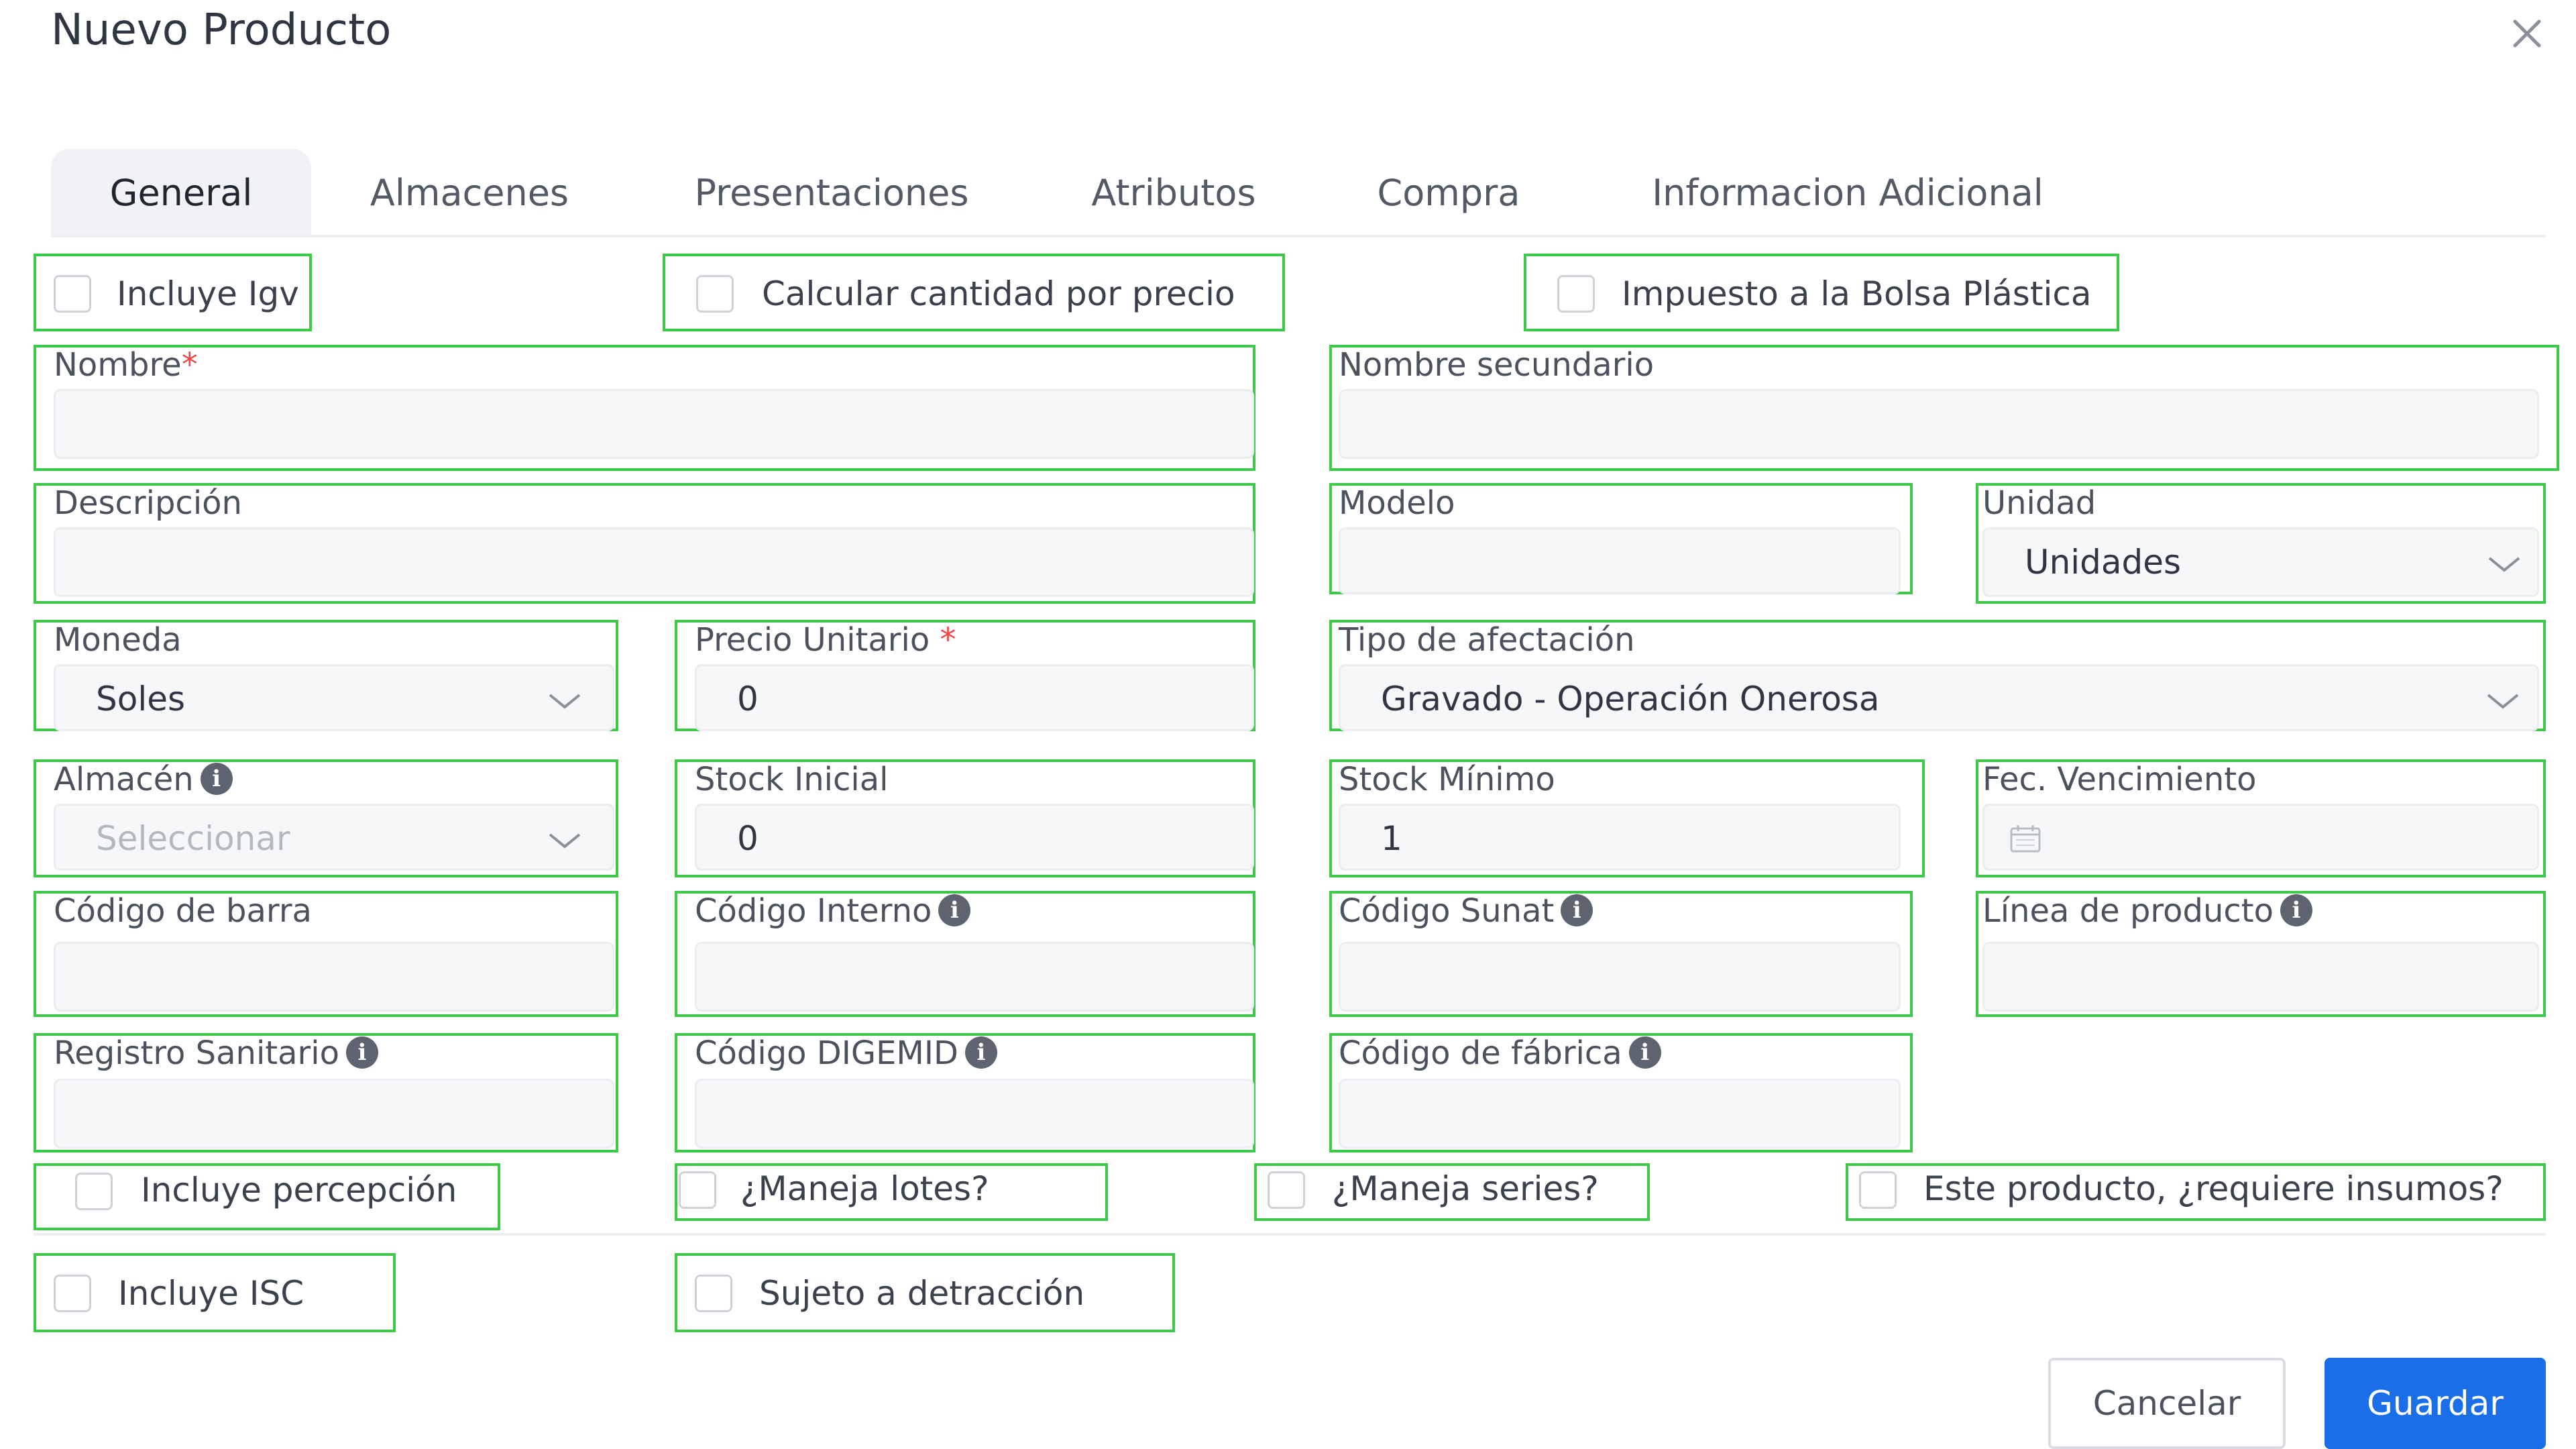 The height and width of the screenshot is (1449, 2576). Describe the element at coordinates (697, 1190) in the screenshot. I see `maneja-lotes-checkbox` at that location.